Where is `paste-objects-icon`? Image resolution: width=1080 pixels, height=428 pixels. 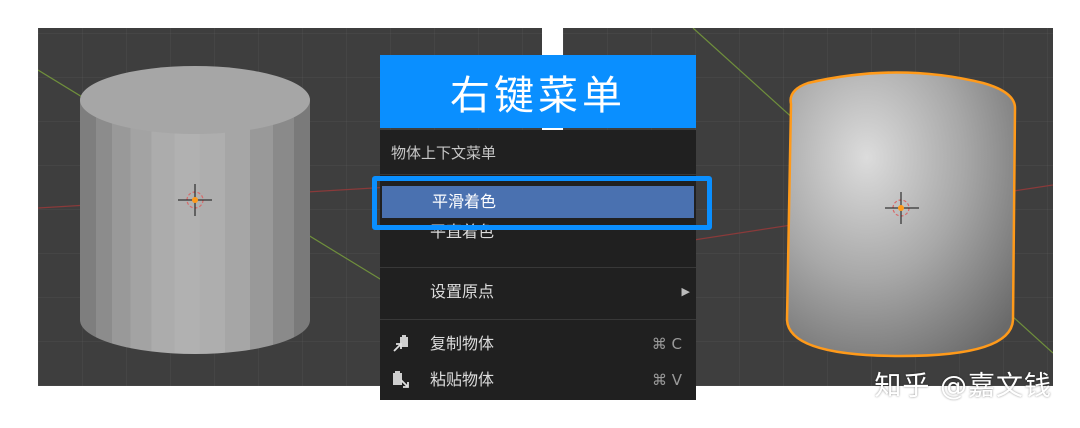 paste-objects-icon is located at coordinates (401, 379).